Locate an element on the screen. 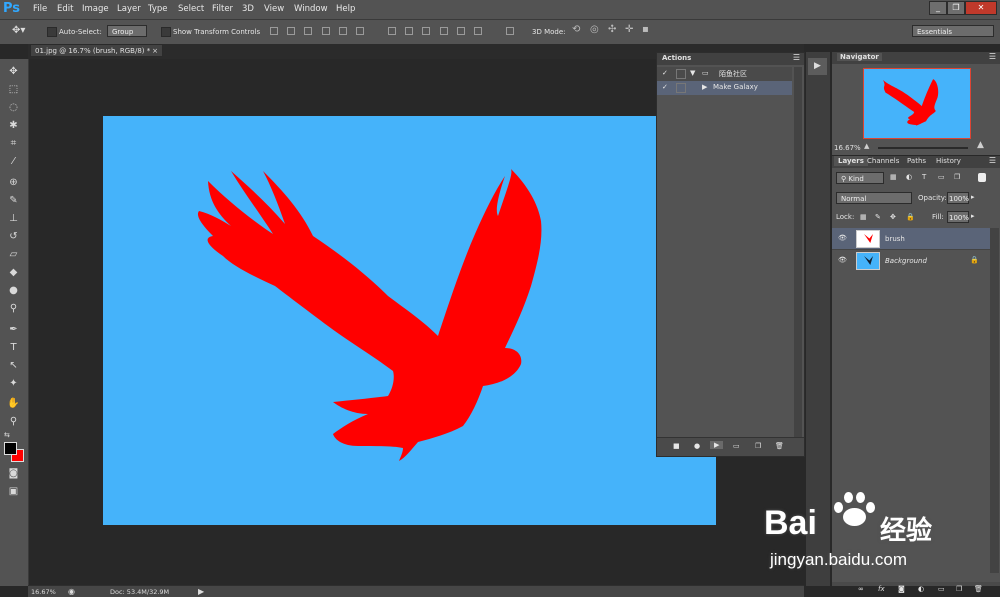  play-icon: ▶ is located at coordinates (717, 445).